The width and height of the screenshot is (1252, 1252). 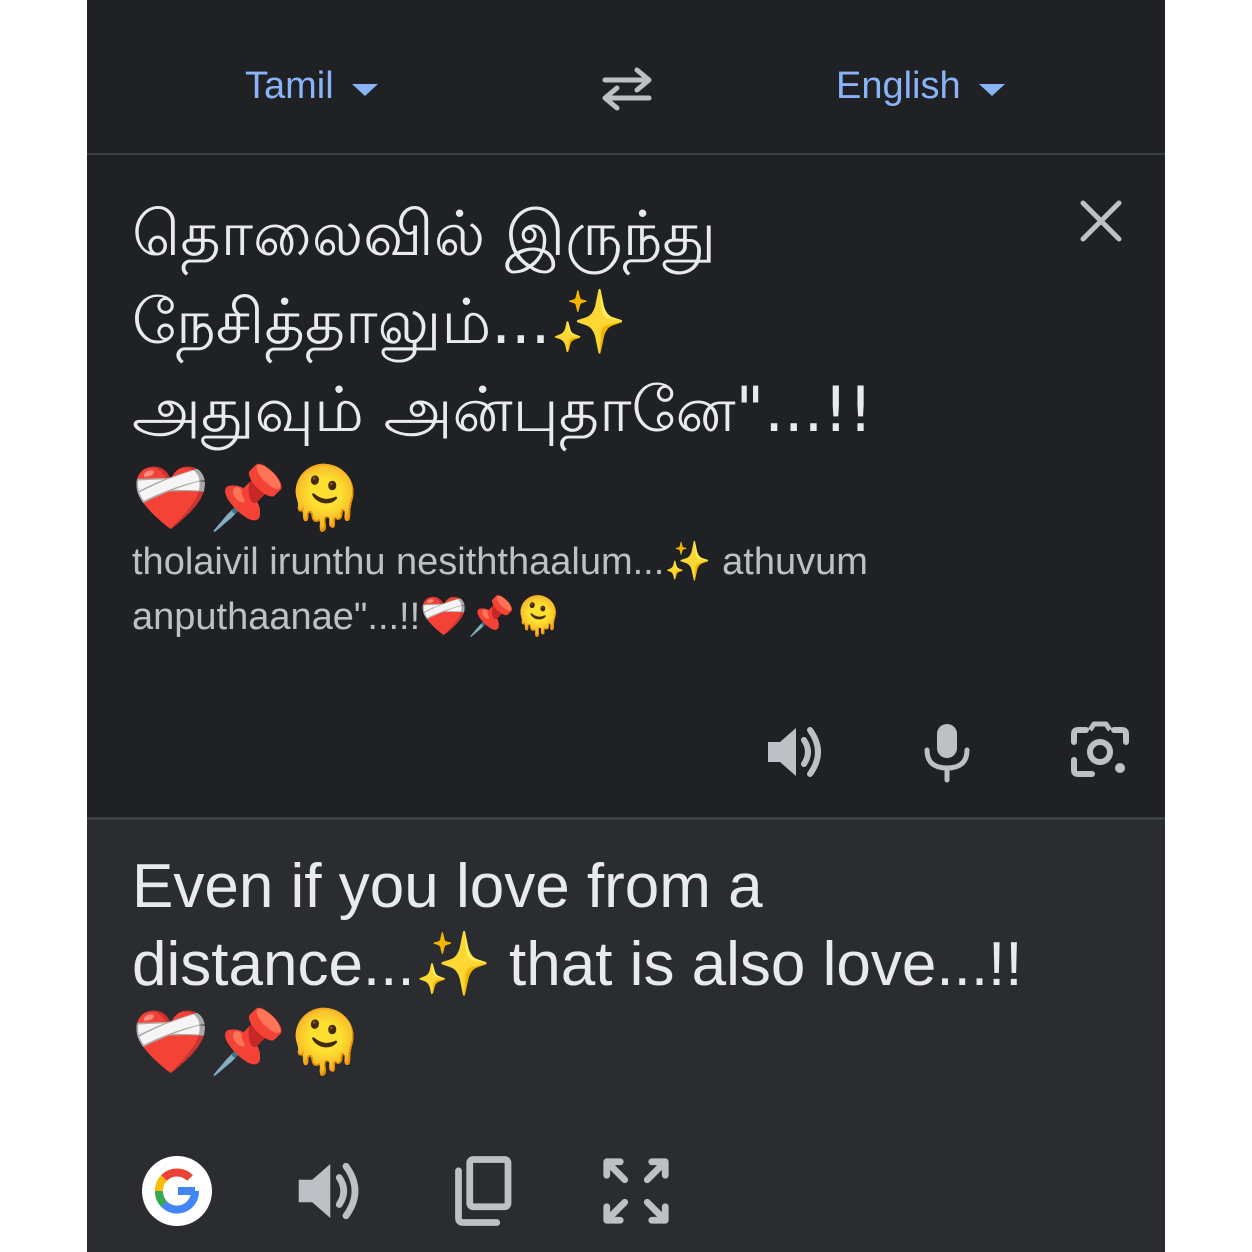 I want to click on google-icon, so click(x=177, y=1191).